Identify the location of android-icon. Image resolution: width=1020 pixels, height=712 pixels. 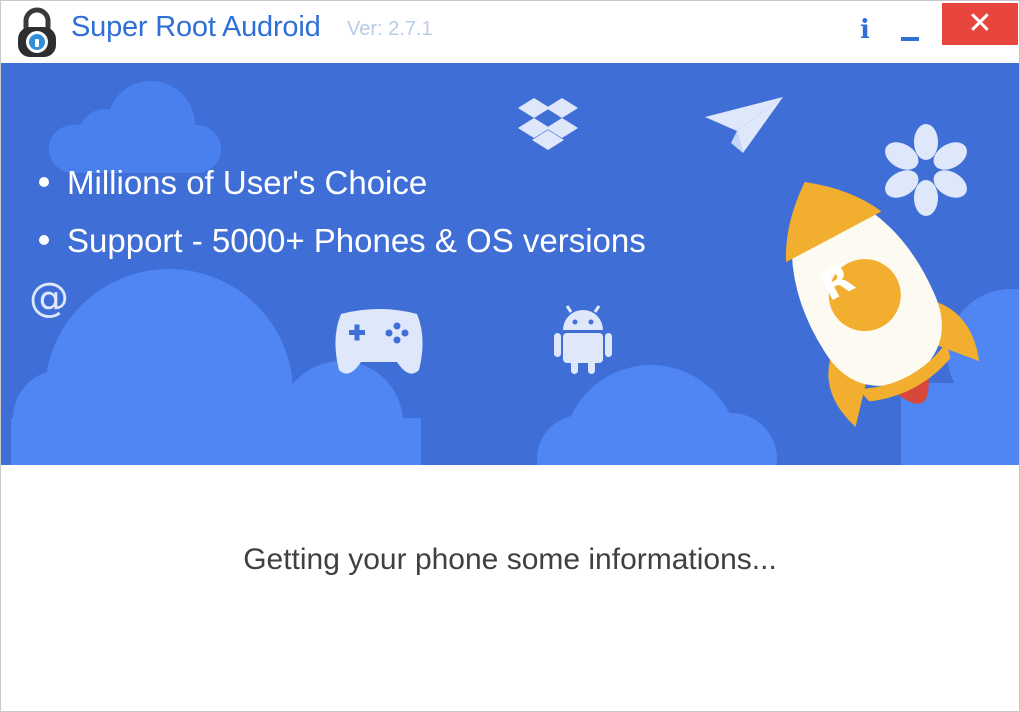
(583, 339).